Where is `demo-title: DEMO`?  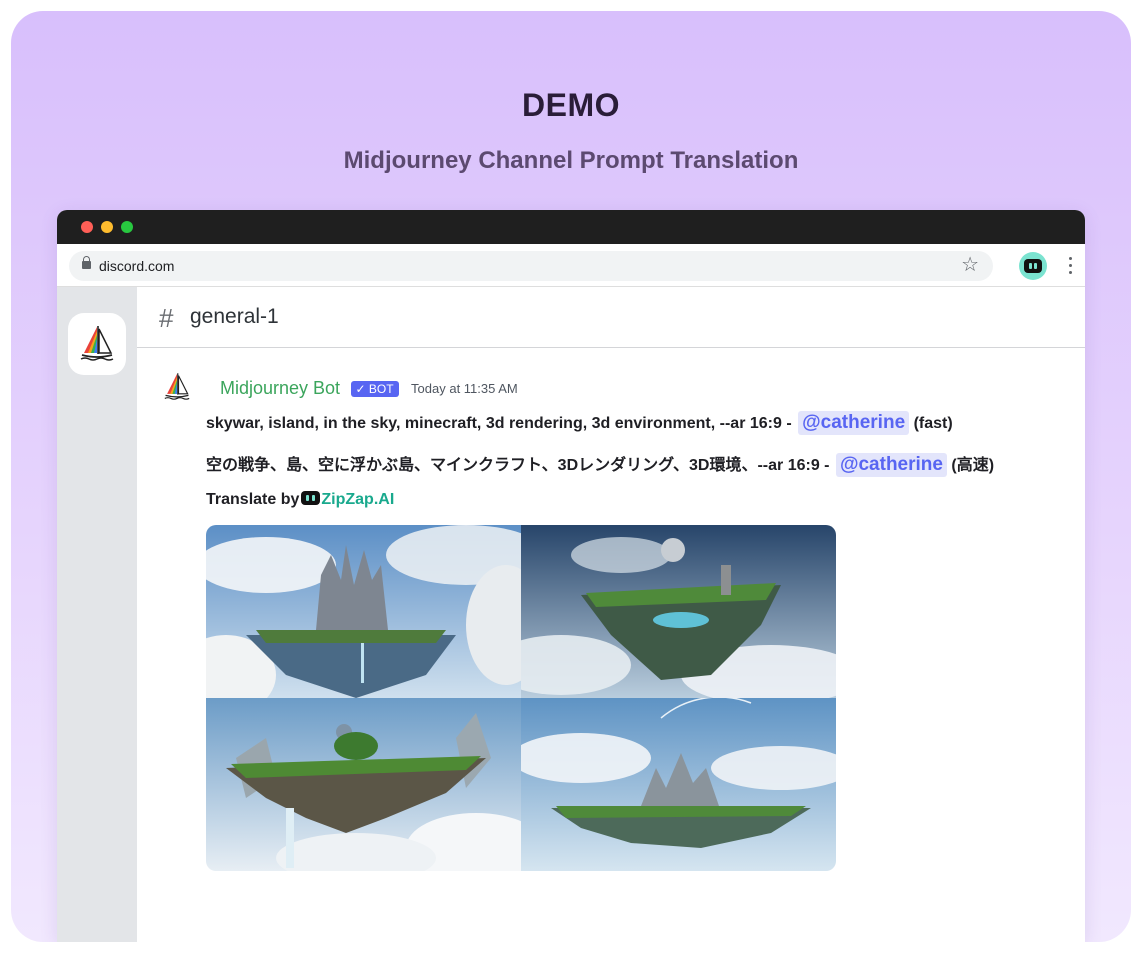
demo-title: DEMO is located at coordinates (571, 105).